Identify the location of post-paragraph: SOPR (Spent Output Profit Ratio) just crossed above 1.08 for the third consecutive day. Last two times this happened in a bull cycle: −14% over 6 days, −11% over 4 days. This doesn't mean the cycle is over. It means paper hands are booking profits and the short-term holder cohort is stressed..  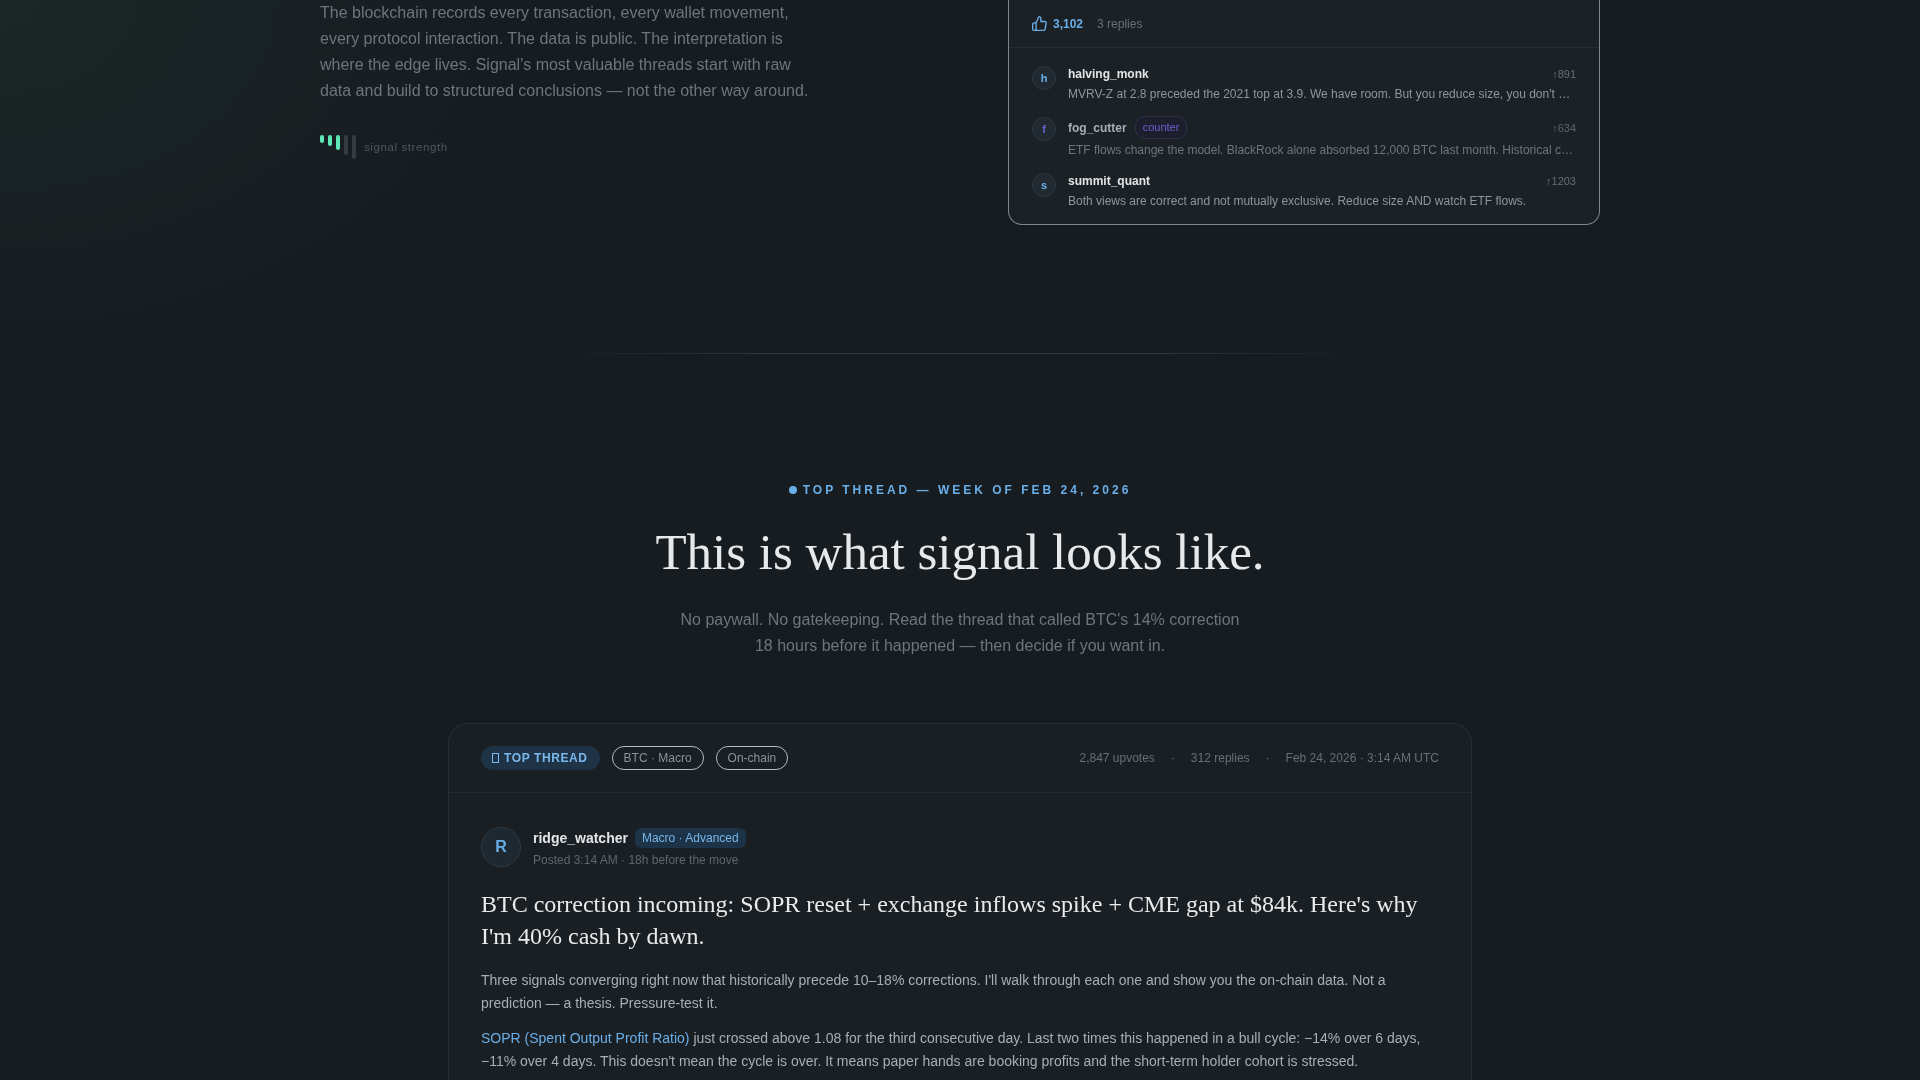
(951, 1050).